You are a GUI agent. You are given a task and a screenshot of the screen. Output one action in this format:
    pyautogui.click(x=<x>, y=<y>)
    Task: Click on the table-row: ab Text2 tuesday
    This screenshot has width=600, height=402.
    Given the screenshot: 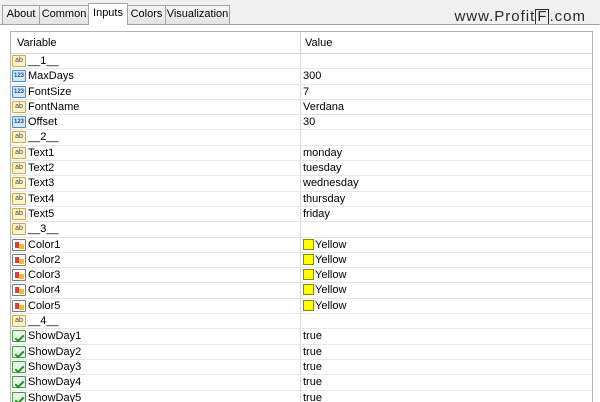 What is the action you would take?
    pyautogui.click(x=301, y=169)
    